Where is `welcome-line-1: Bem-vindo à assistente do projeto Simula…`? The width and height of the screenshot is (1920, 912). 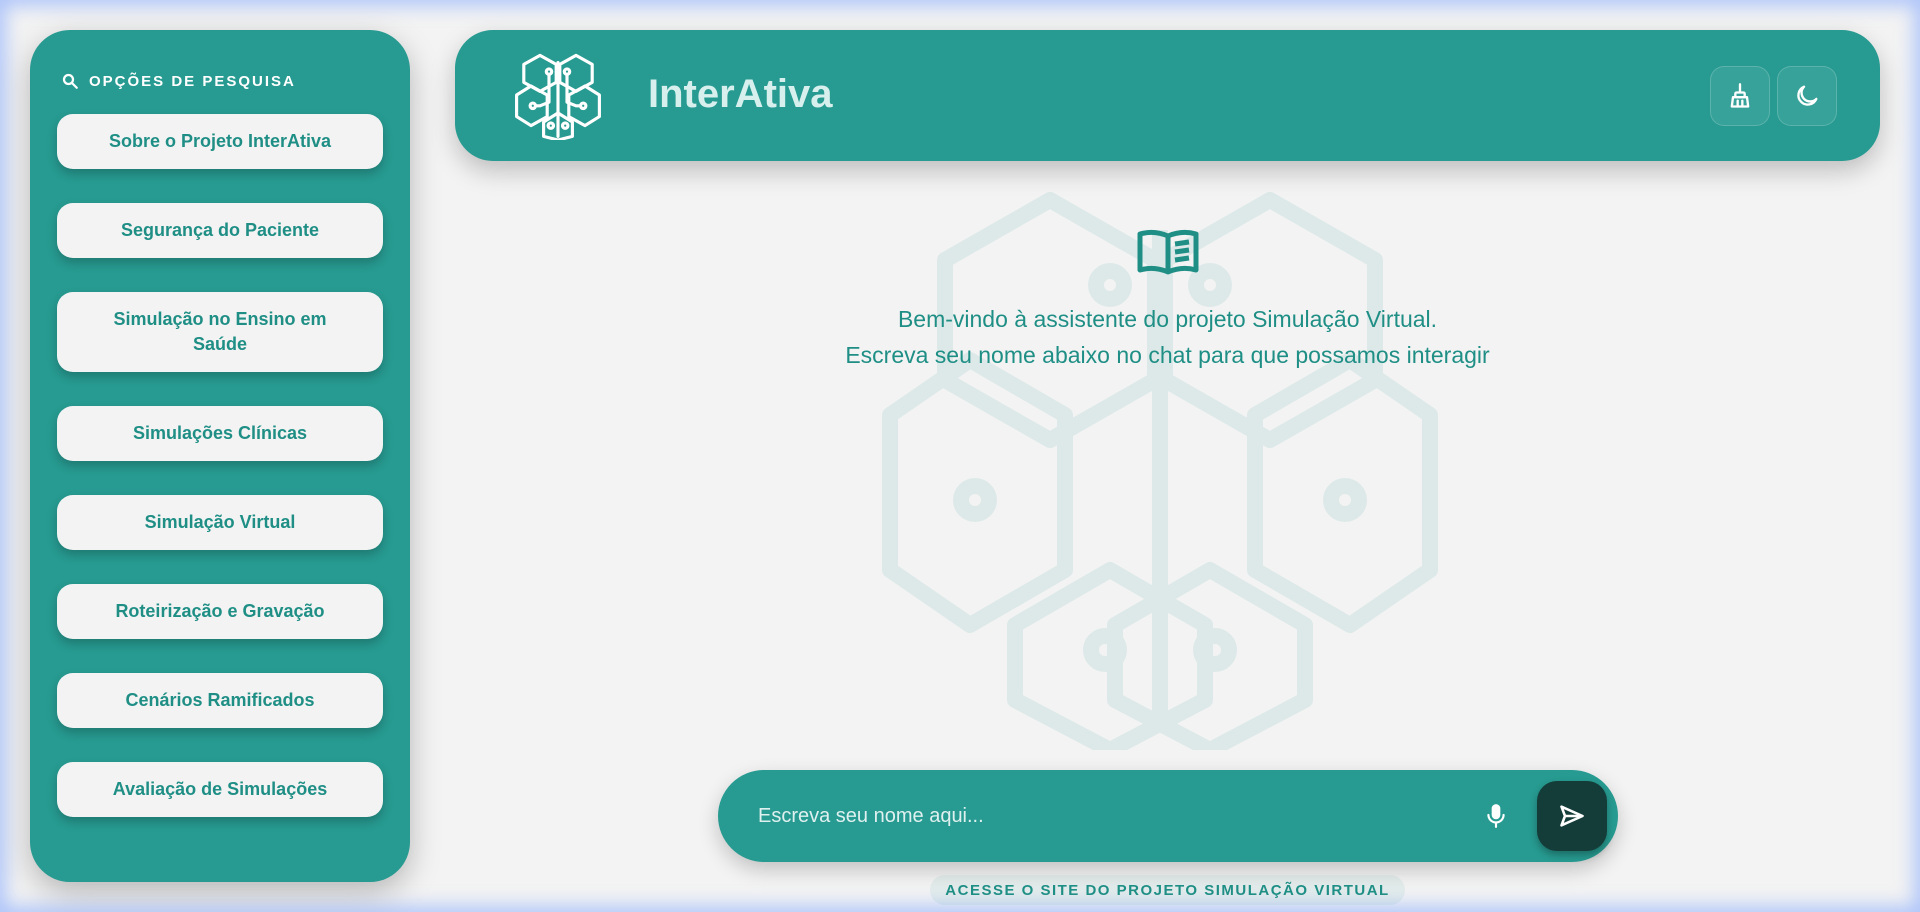
welcome-line-1: Bem-vindo à assistente do projeto Simula… is located at coordinates (1167, 319).